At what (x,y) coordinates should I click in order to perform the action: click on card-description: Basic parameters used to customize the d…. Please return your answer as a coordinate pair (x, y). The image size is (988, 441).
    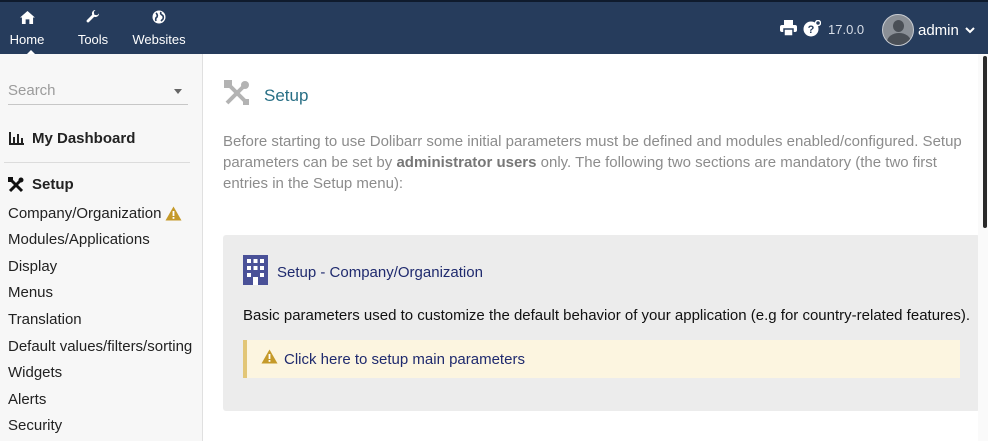
    Looking at the image, I should click on (607, 315).